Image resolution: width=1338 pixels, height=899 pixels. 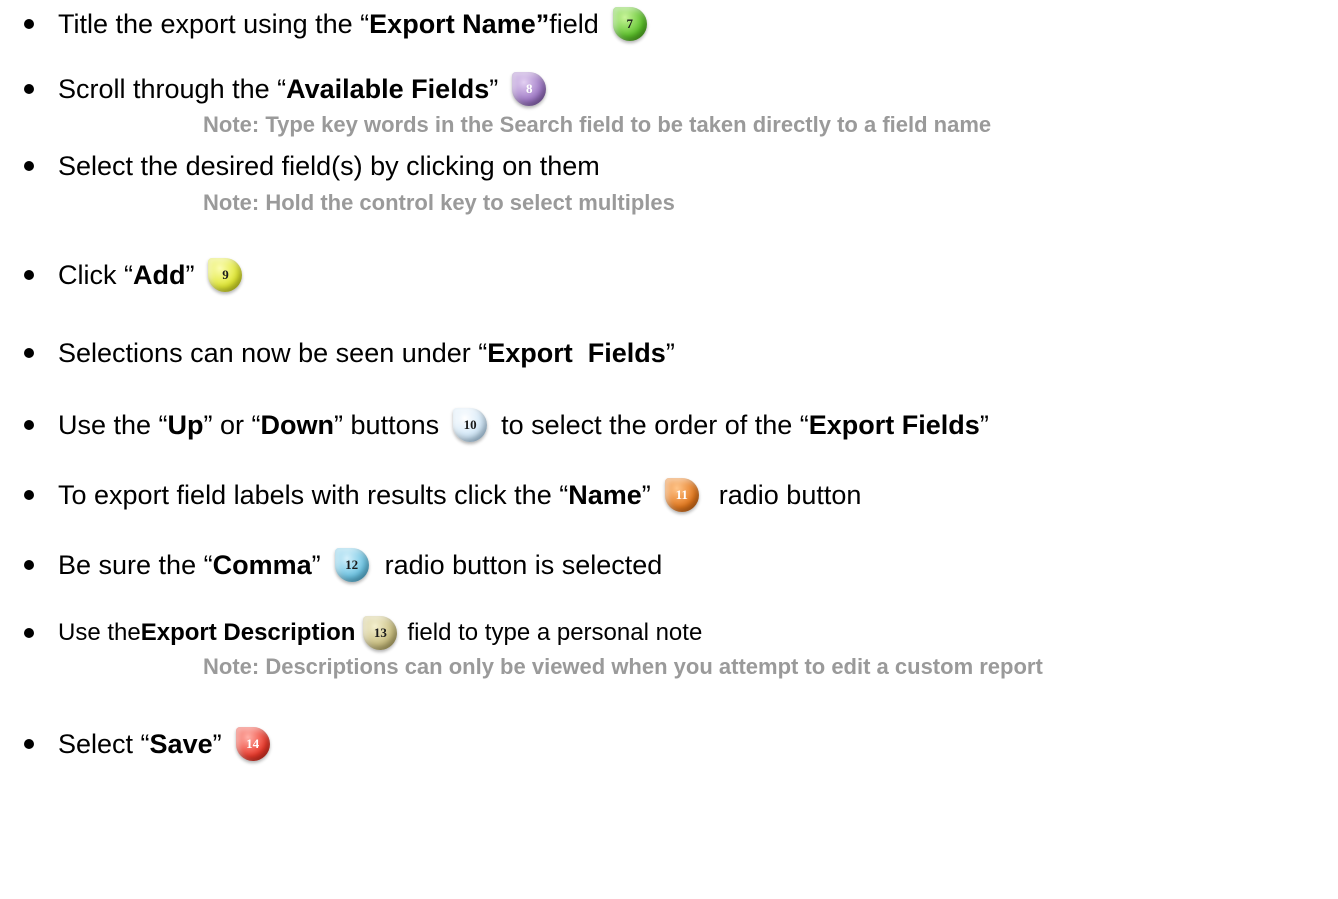 I want to click on step-11-badge-icon: 11, so click(x=681, y=495).